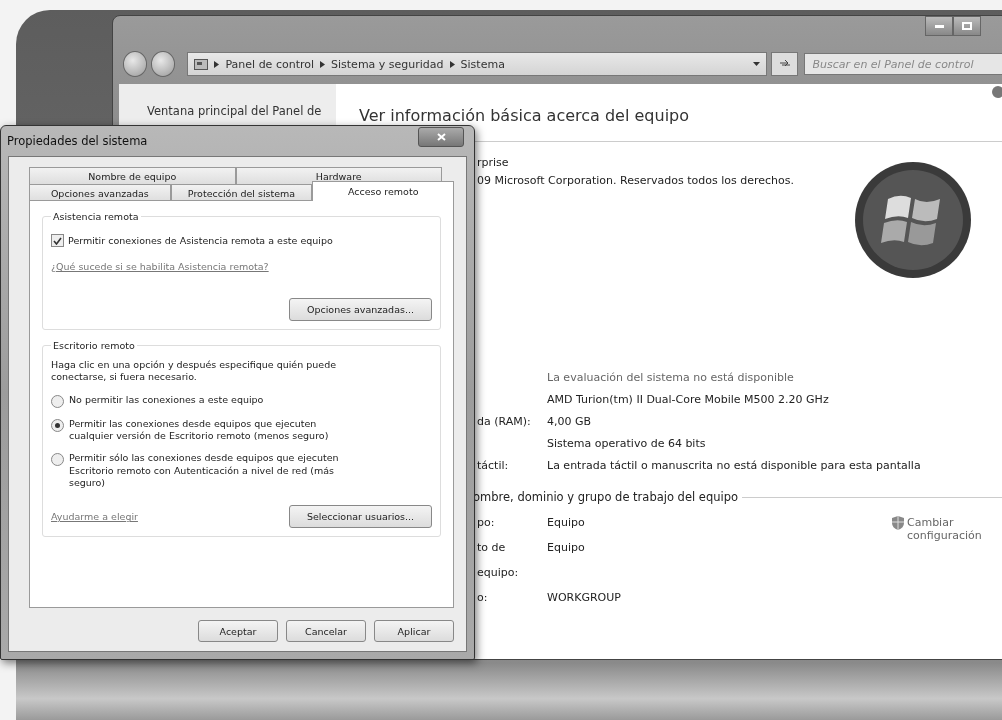 The height and width of the screenshot is (720, 1002). Describe the element at coordinates (486, 522) in the screenshot. I see `field-label: po:` at that location.